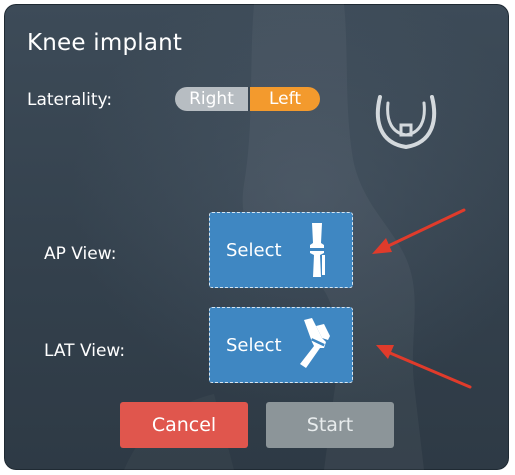  I want to click on annotation-arrow-lat, so click(424, 367).